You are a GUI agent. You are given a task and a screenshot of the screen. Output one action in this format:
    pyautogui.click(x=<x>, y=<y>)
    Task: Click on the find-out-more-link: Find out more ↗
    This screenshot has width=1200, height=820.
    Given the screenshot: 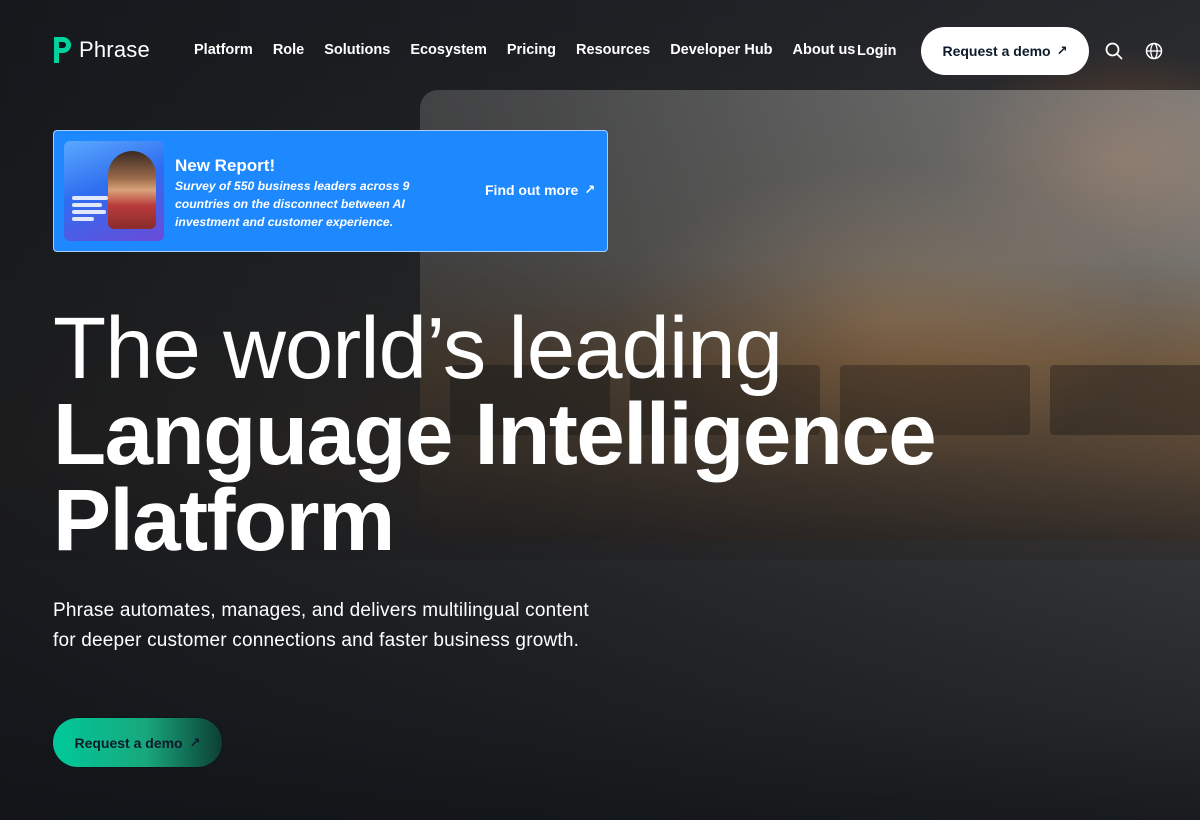 What is the action you would take?
    pyautogui.click(x=540, y=190)
    